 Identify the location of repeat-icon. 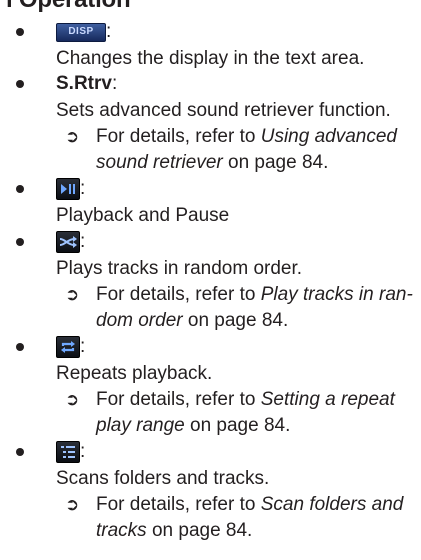
(68, 347).